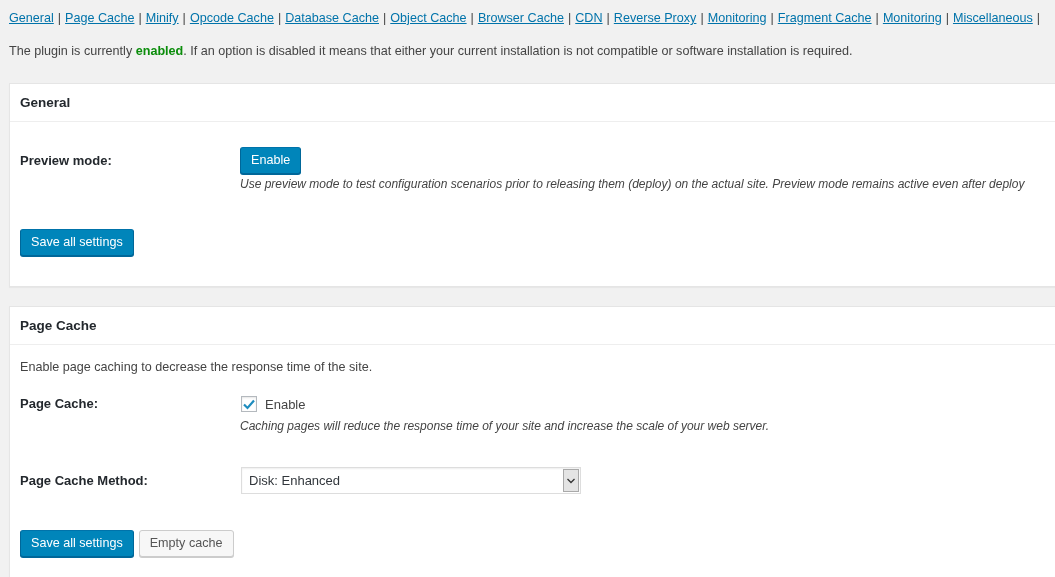 The height and width of the screenshot is (577, 1055). I want to click on status-notice: The plugin is currently enabled. If an option is disabled it means that either your current installation is not compatible or software installation is required., so click(431, 51).